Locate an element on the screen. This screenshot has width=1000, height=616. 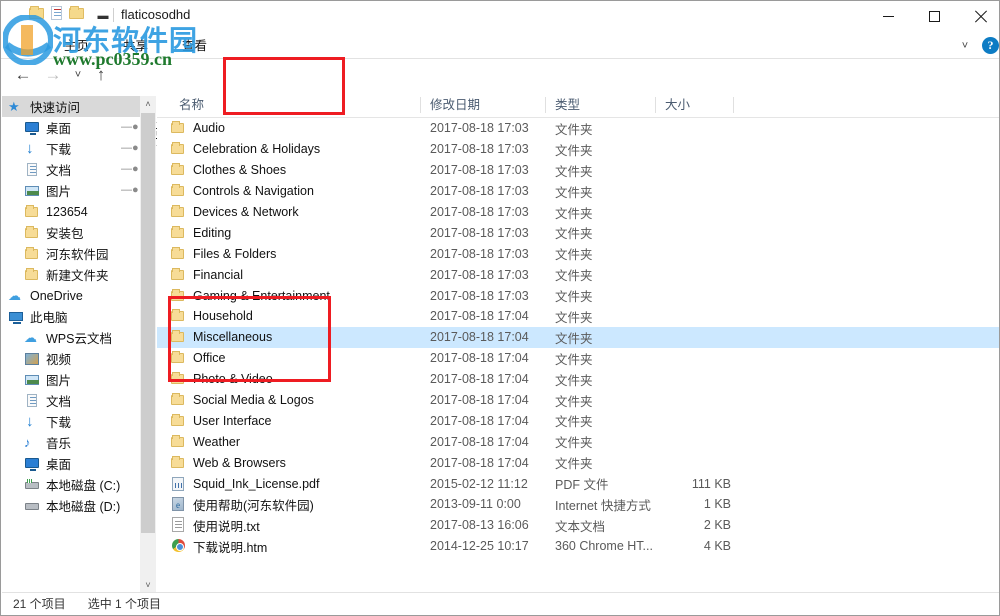
sidebar-item: 本地磁盘 (D:) is located at coordinates (71, 505).